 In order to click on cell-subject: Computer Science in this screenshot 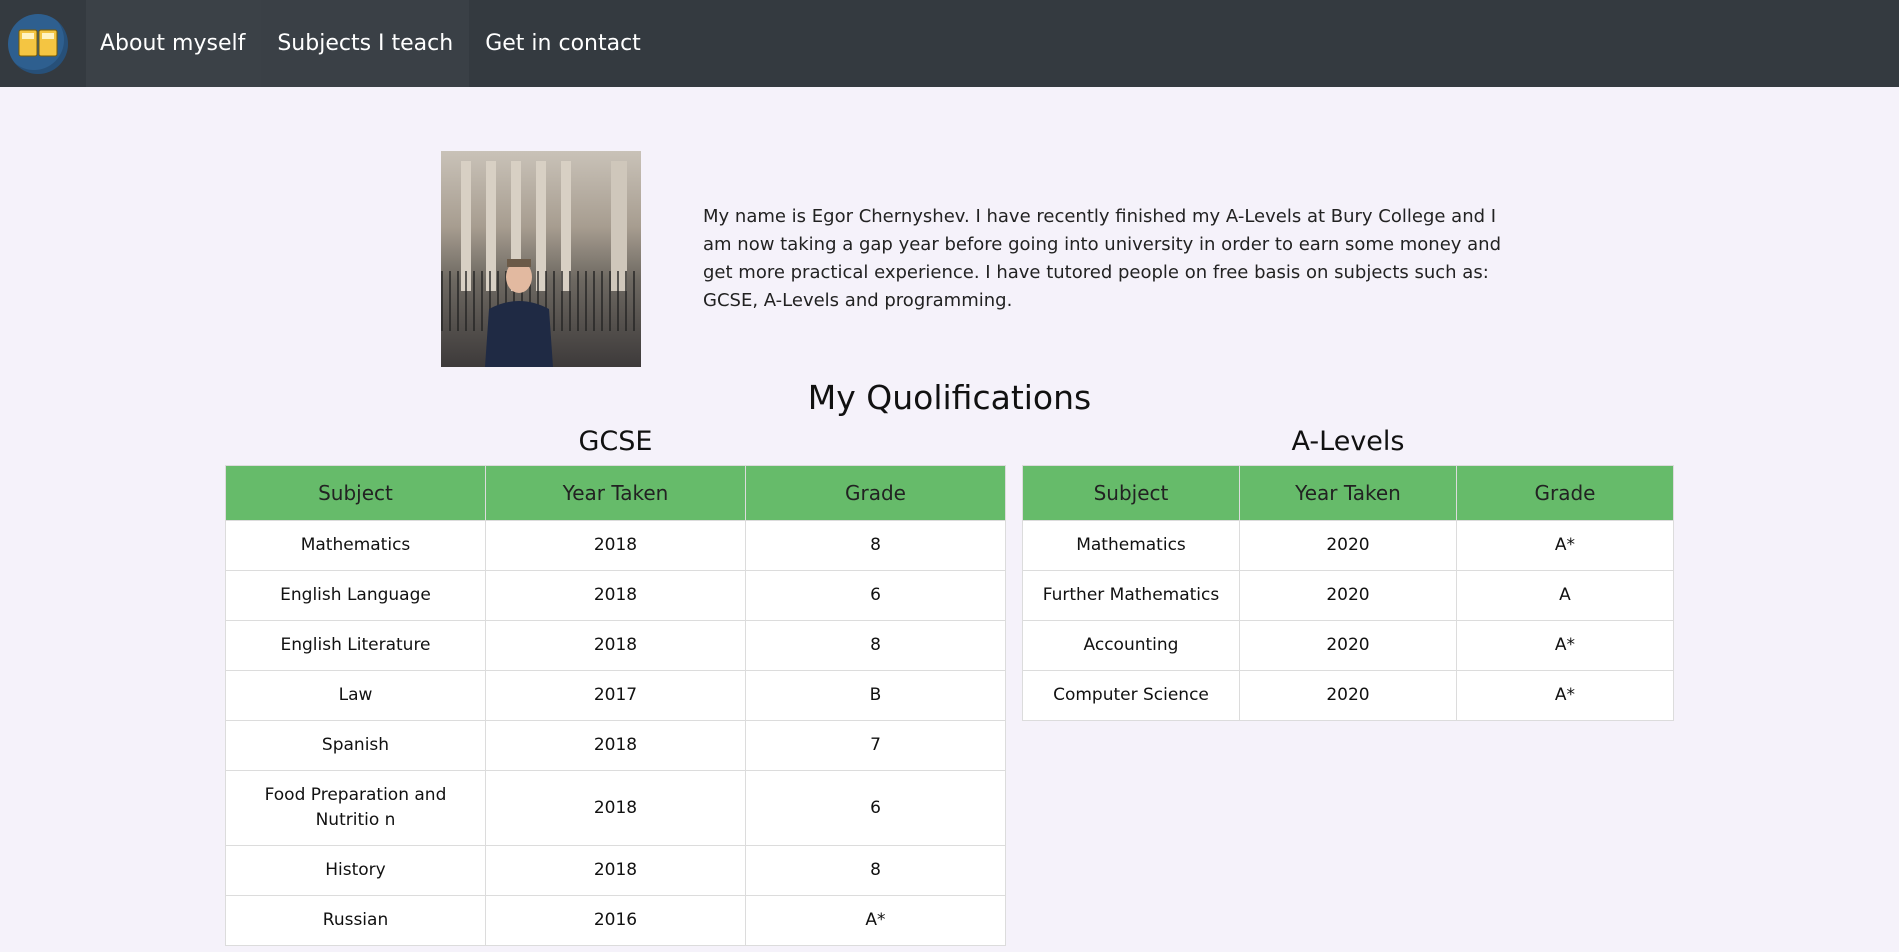, I will do `click(1131, 695)`.